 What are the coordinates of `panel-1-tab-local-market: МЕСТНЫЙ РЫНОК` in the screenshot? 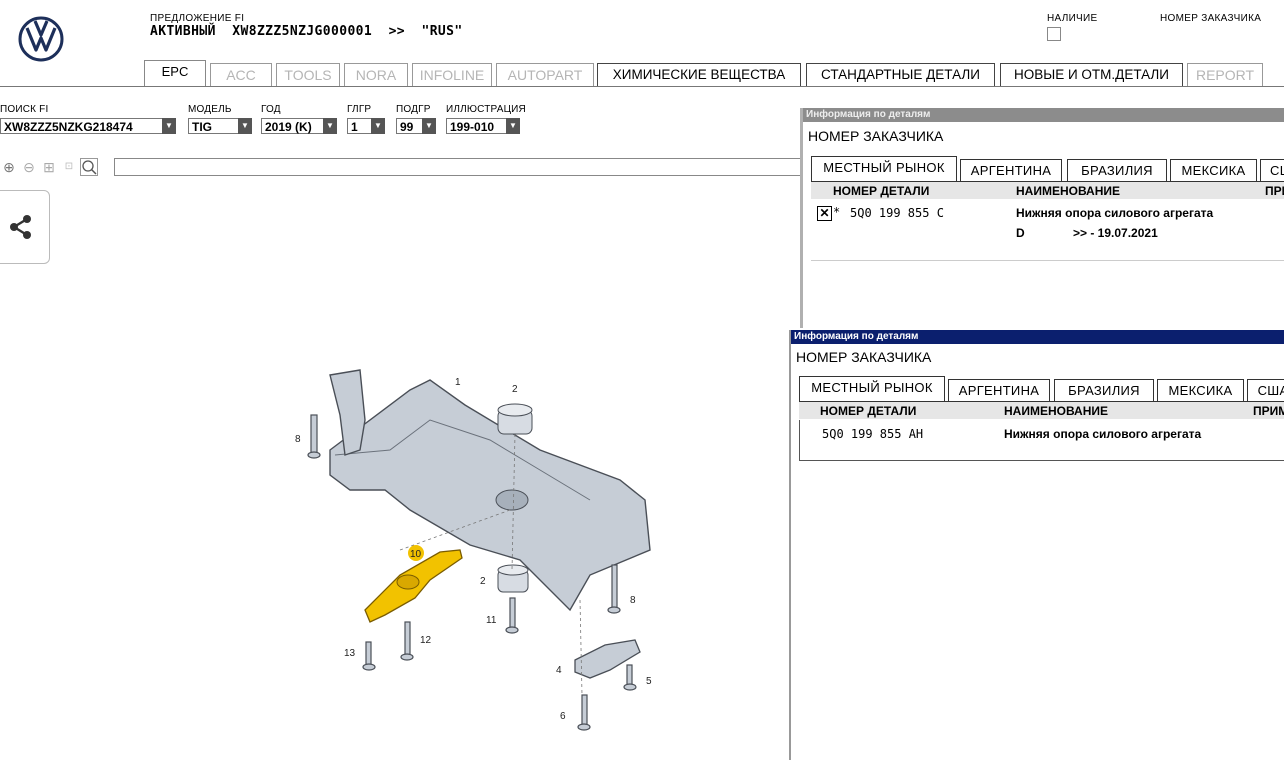 It's located at (884, 169).